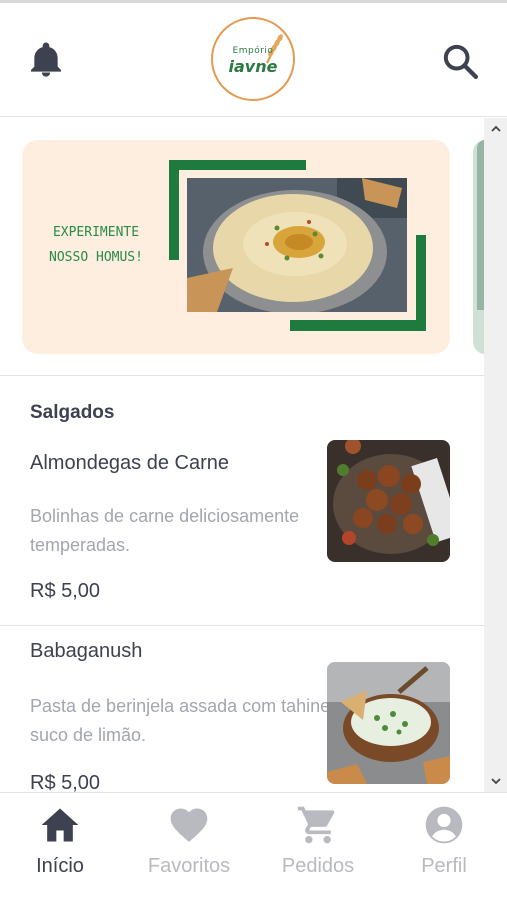 This screenshot has height=900, width=507. Describe the element at coordinates (96, 245) in the screenshot. I see `promo-text: EXPERIMENTE NOSSO HOMUS!` at that location.